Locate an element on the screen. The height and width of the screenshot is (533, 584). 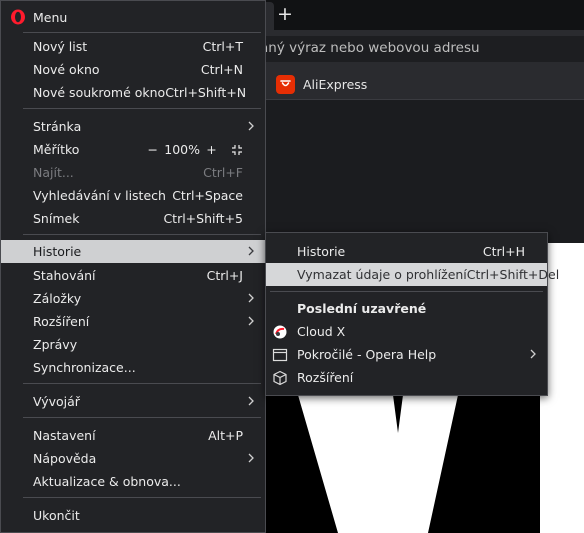
menu-item-new-window: Nové okno Ctrl+N is located at coordinates (133, 69).